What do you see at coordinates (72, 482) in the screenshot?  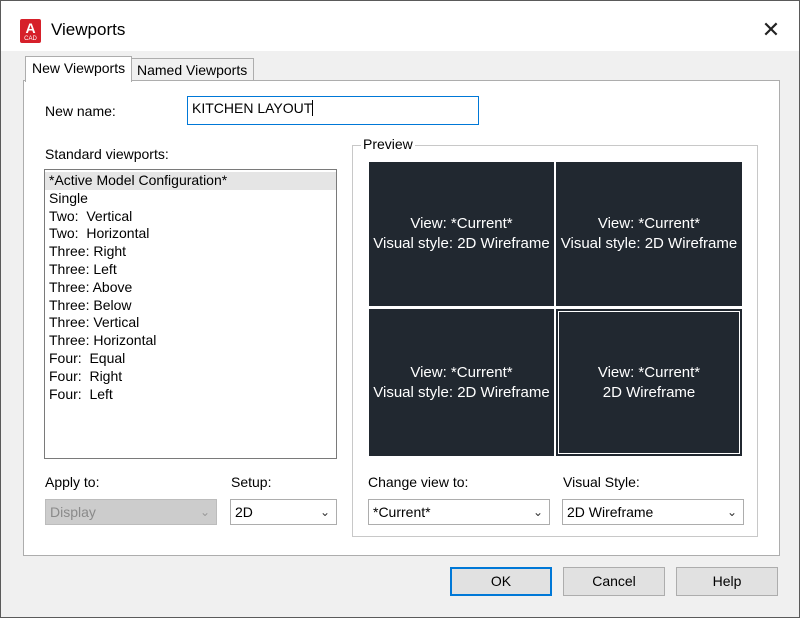 I see `apply-to-label: Apply to:` at bounding box center [72, 482].